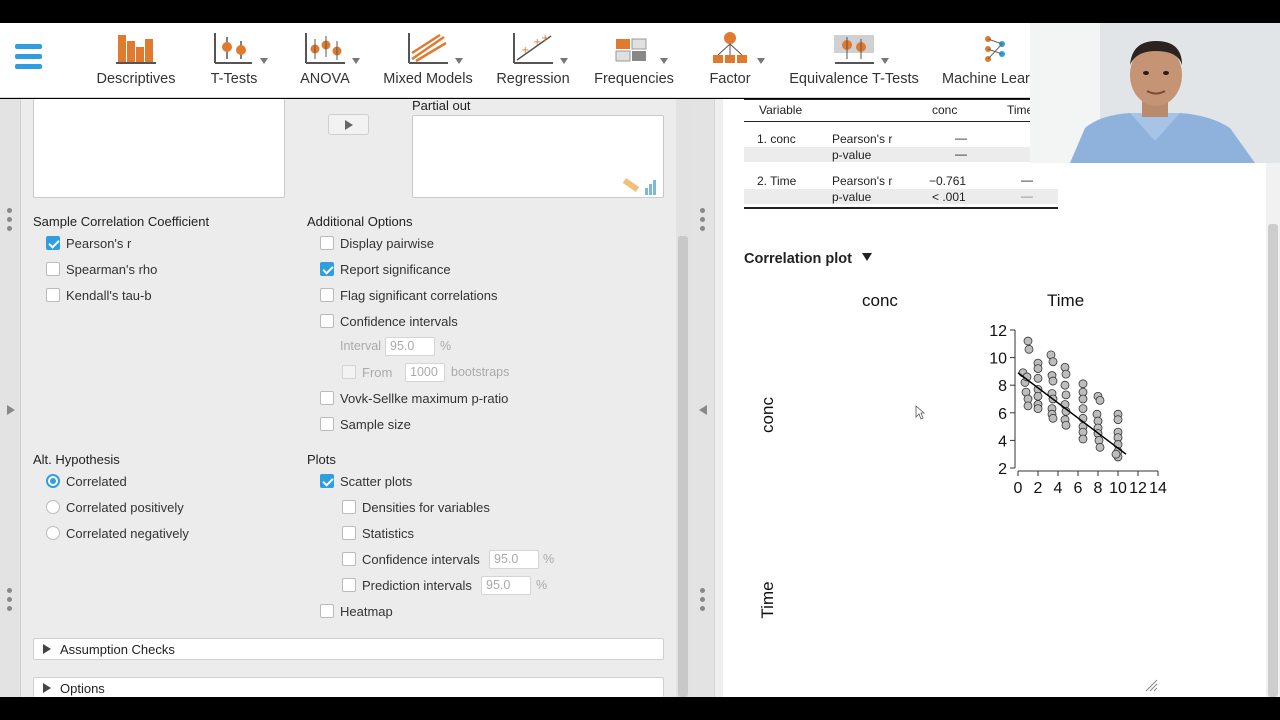 The height and width of the screenshot is (720, 1280). Describe the element at coordinates (761, 61) in the screenshot. I see `factor-chevron-down-icon` at that location.